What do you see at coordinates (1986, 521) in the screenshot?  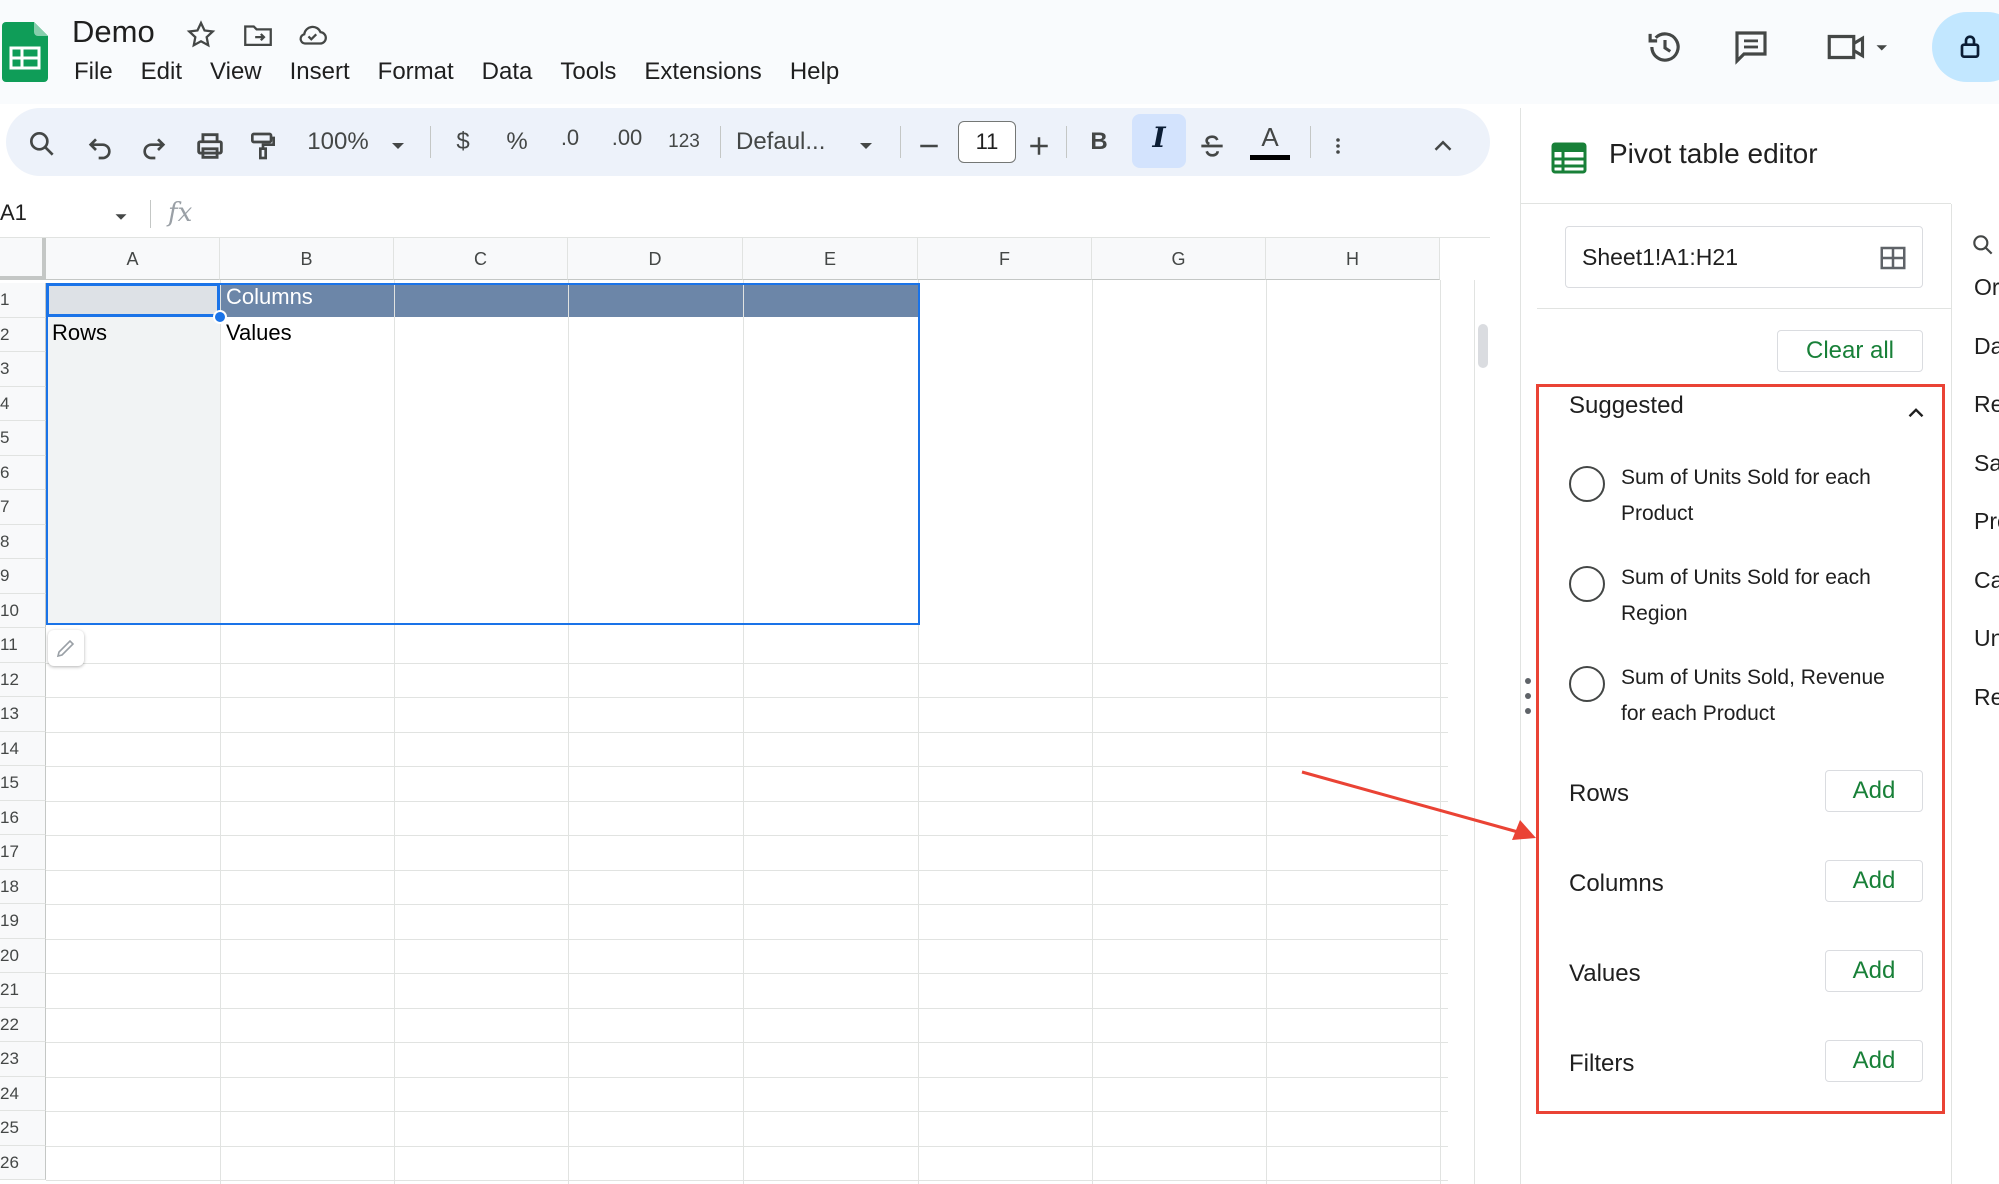 I see `field-list-item: Pro` at bounding box center [1986, 521].